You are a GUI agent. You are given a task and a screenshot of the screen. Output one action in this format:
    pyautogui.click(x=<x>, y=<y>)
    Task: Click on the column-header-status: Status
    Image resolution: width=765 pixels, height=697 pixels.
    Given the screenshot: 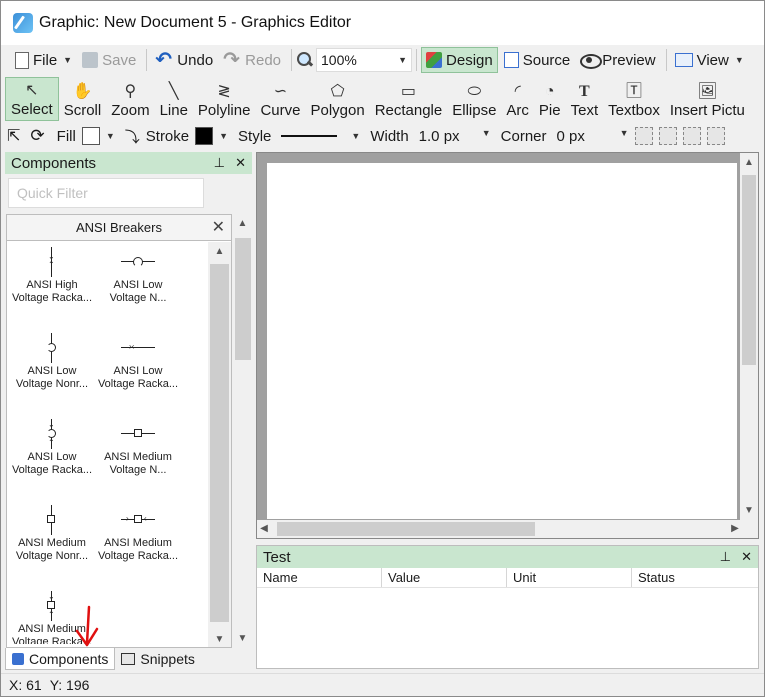 What is the action you would take?
    pyautogui.click(x=694, y=577)
    